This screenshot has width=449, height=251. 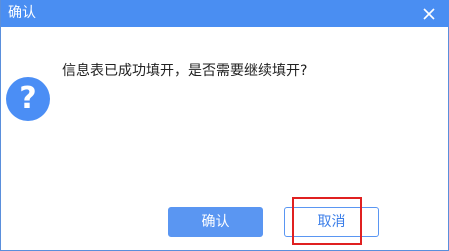 I want to click on dialog-titlebar: 确认, so click(x=225, y=13).